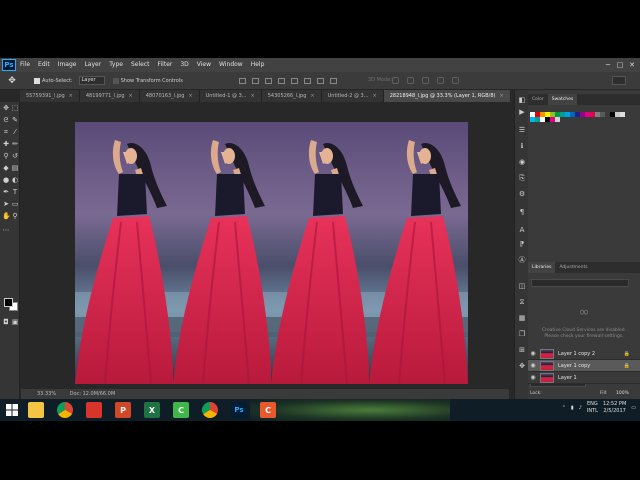 The image size is (640, 480). What do you see at coordinates (15, 216) in the screenshot?
I see `zoom-icon: ⚲` at bounding box center [15, 216].